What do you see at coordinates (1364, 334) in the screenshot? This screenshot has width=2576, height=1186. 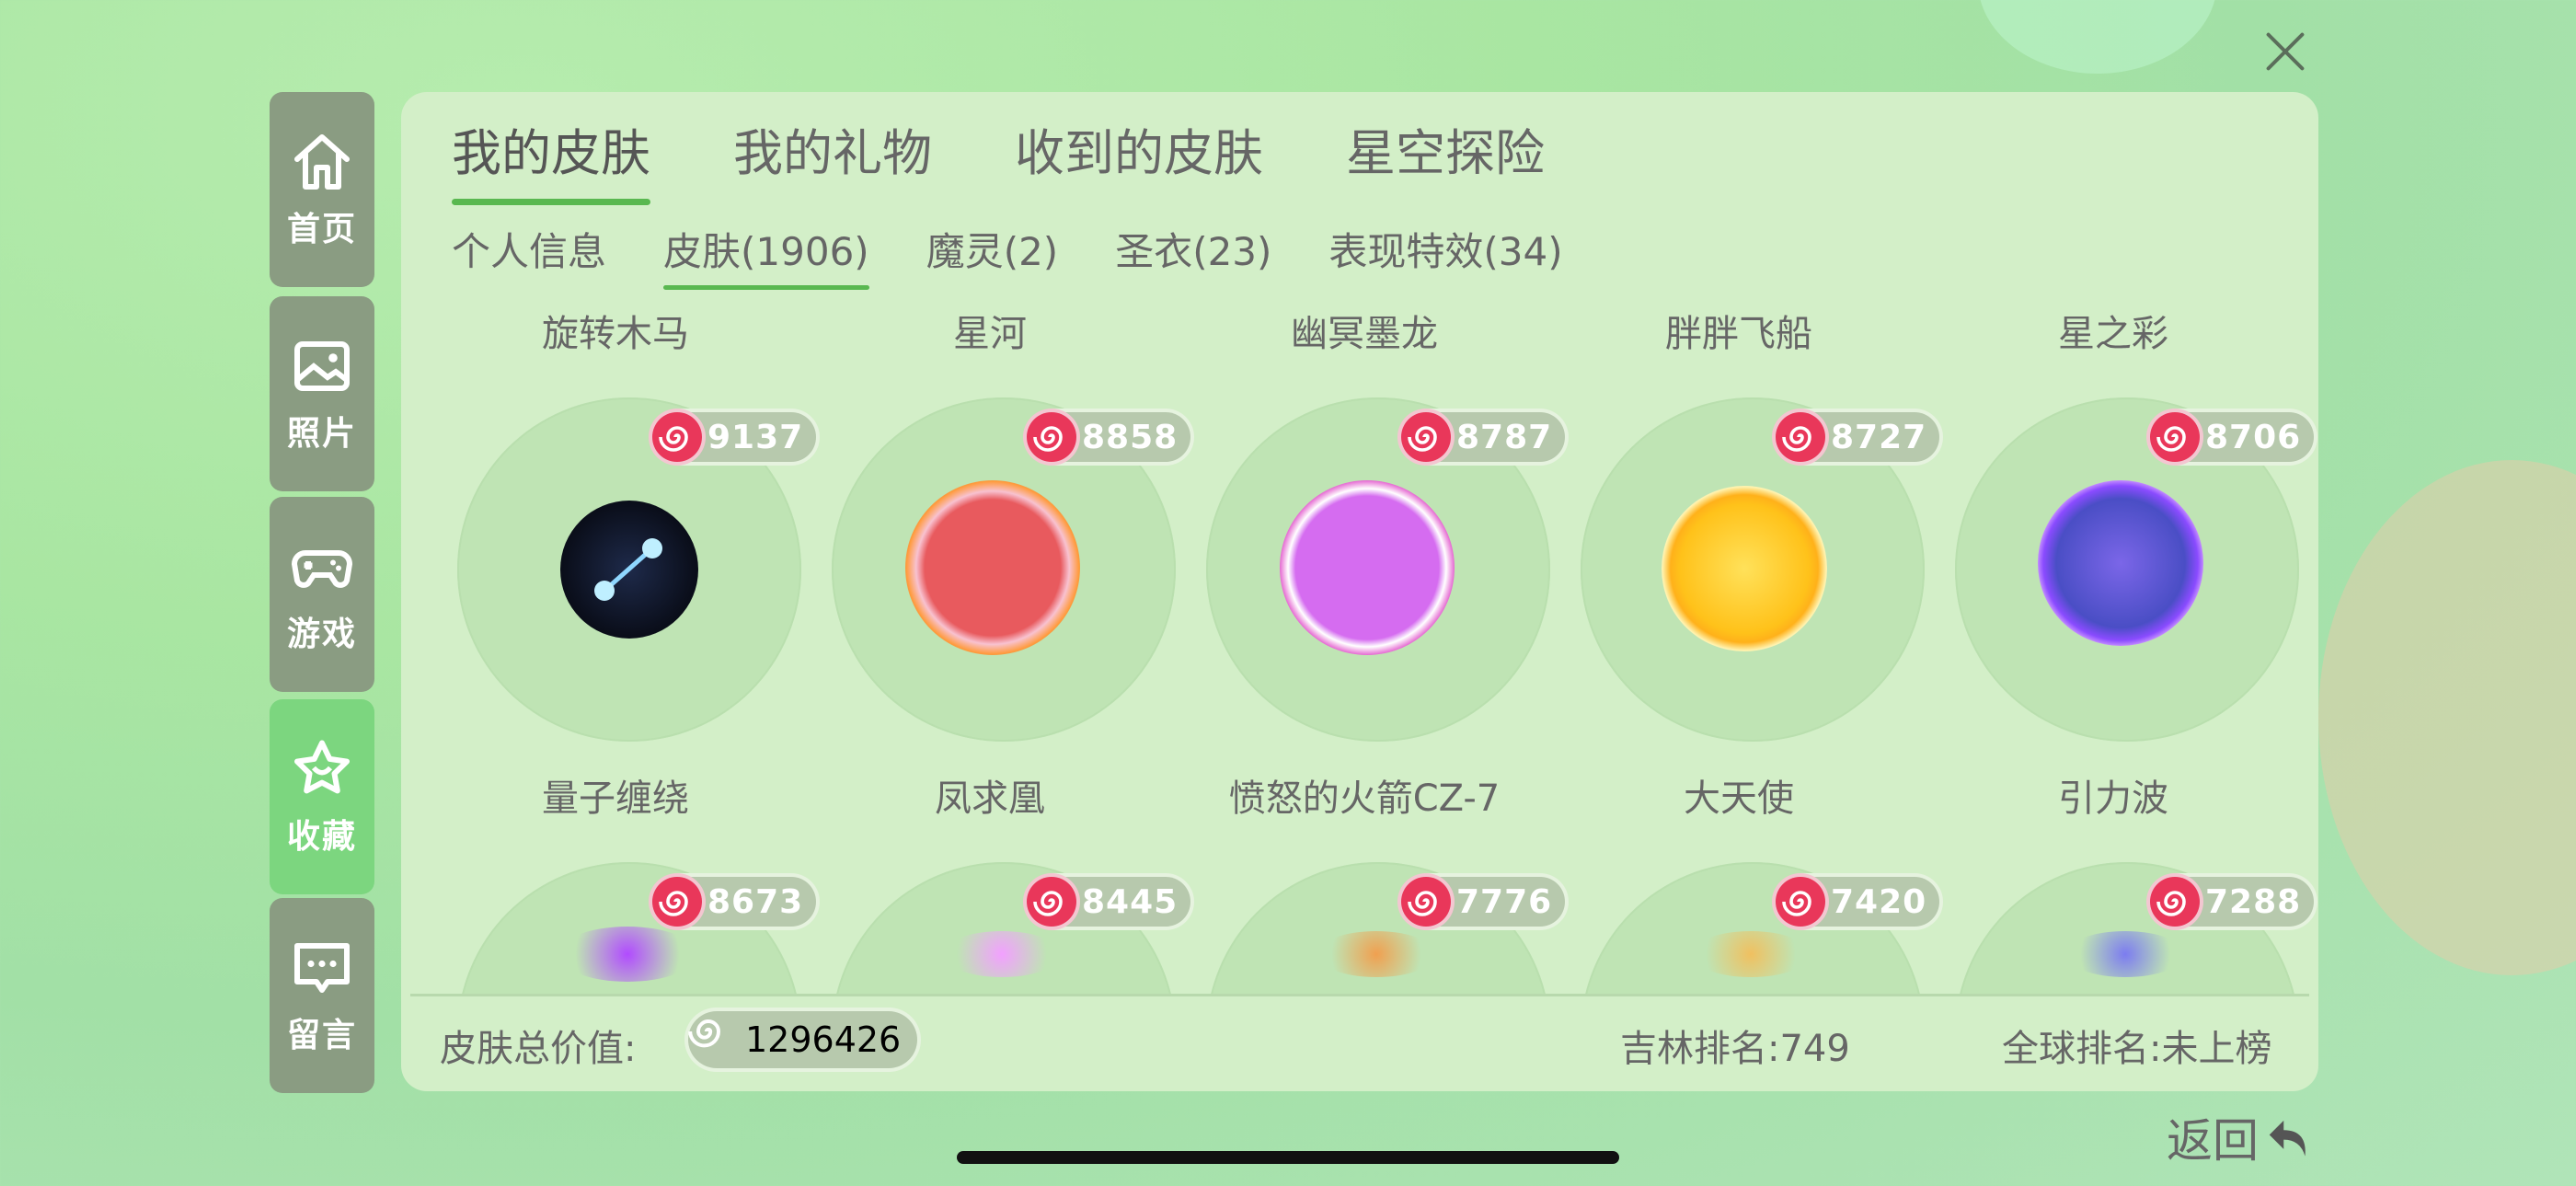 I see `skin-name: 幽冥墨龙` at bounding box center [1364, 334].